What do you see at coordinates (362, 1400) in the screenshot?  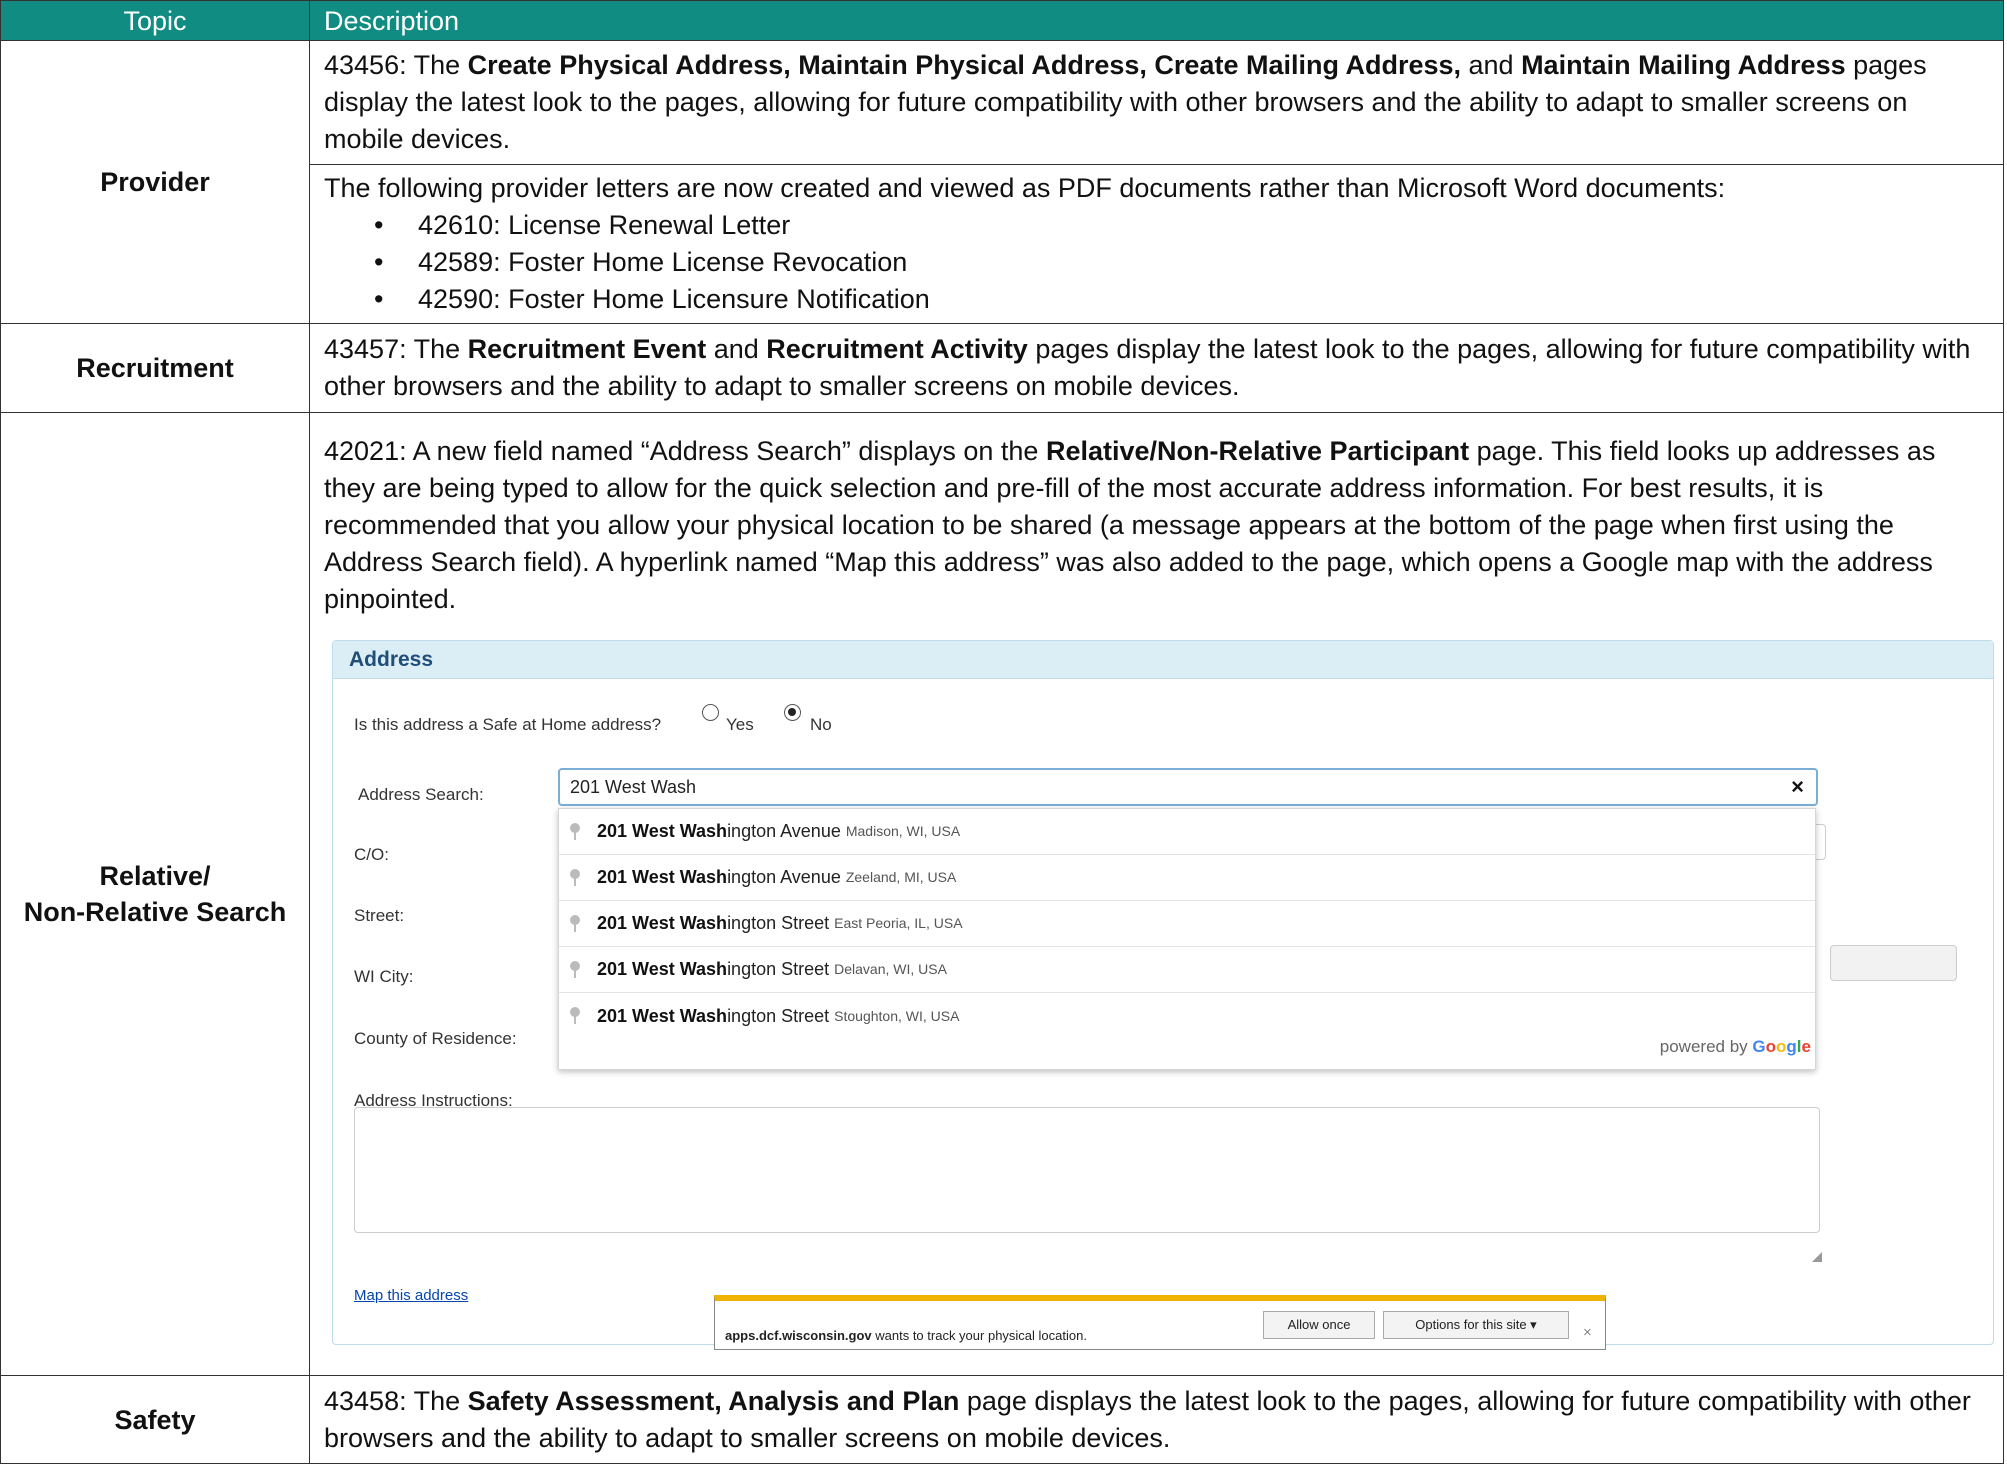 I see `change-id: 43458` at bounding box center [362, 1400].